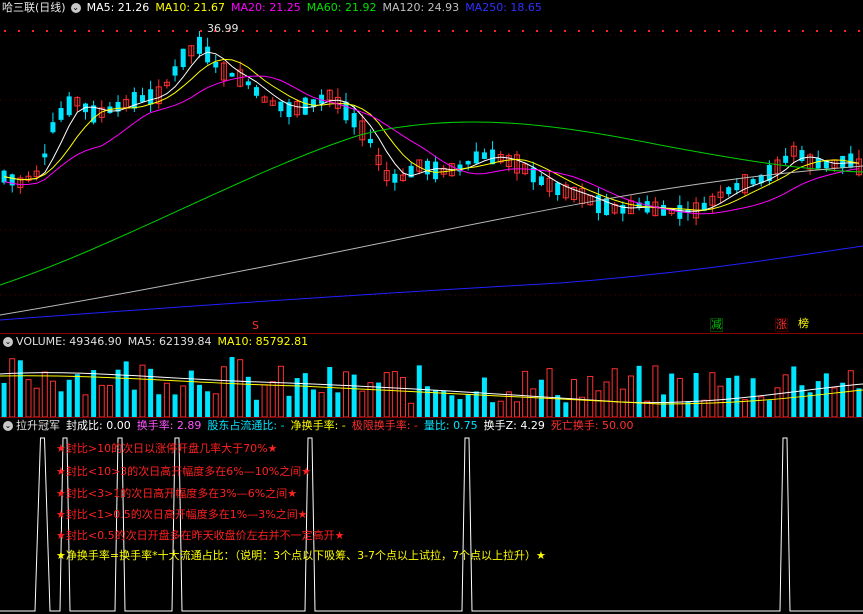  Describe the element at coordinates (69, 341) in the screenshot. I see `volume-value: VOLUME: 49346.90` at that location.